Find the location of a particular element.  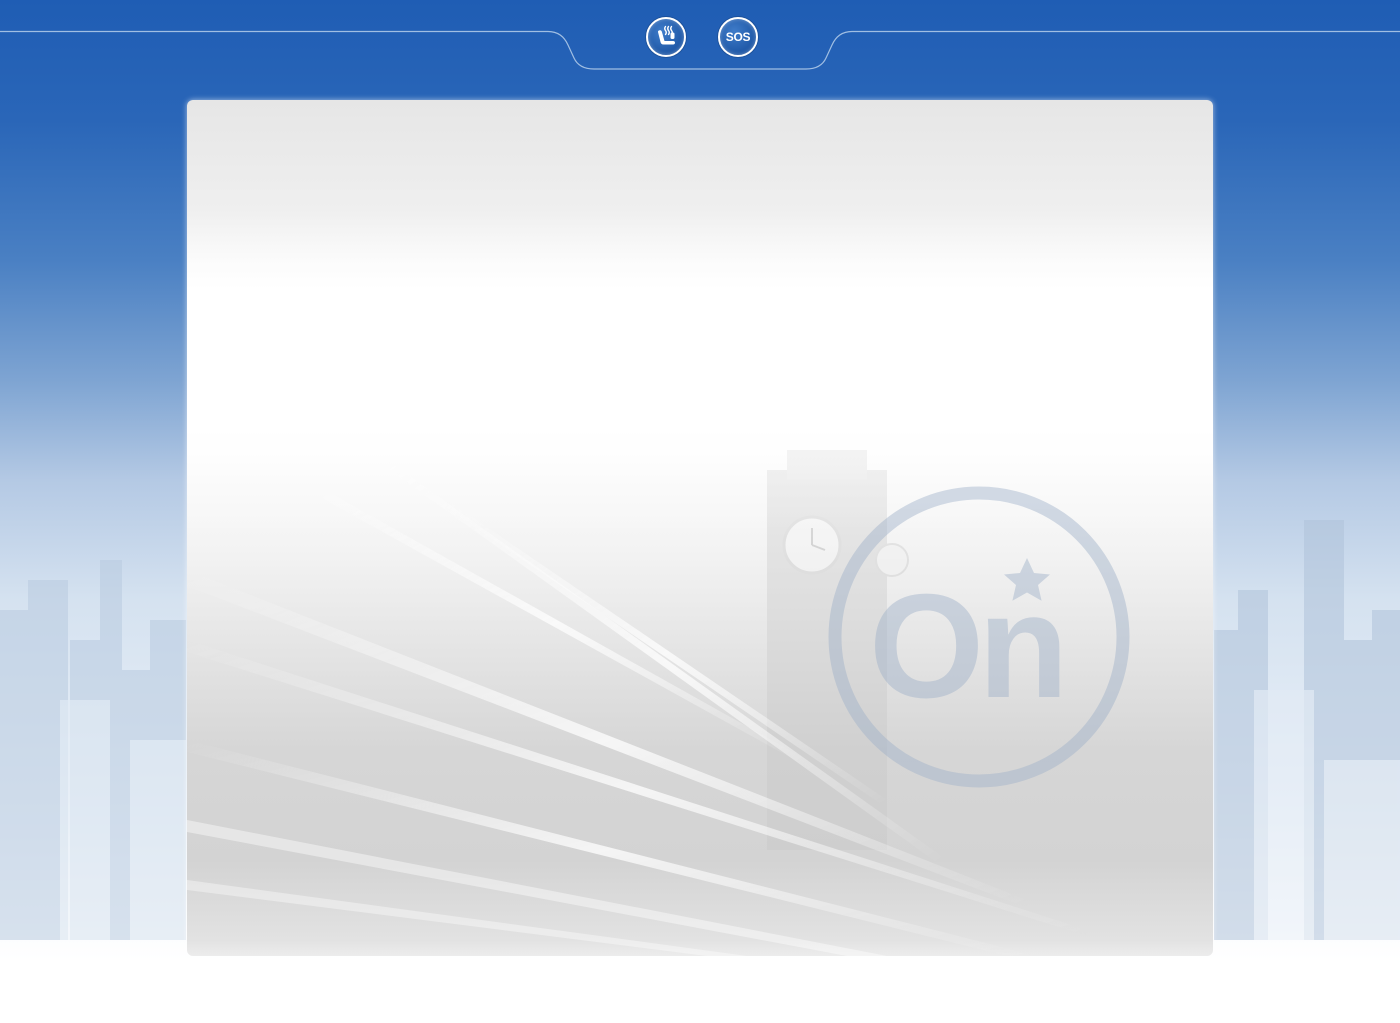

city-skyline-right is located at coordinates (1307, 730).